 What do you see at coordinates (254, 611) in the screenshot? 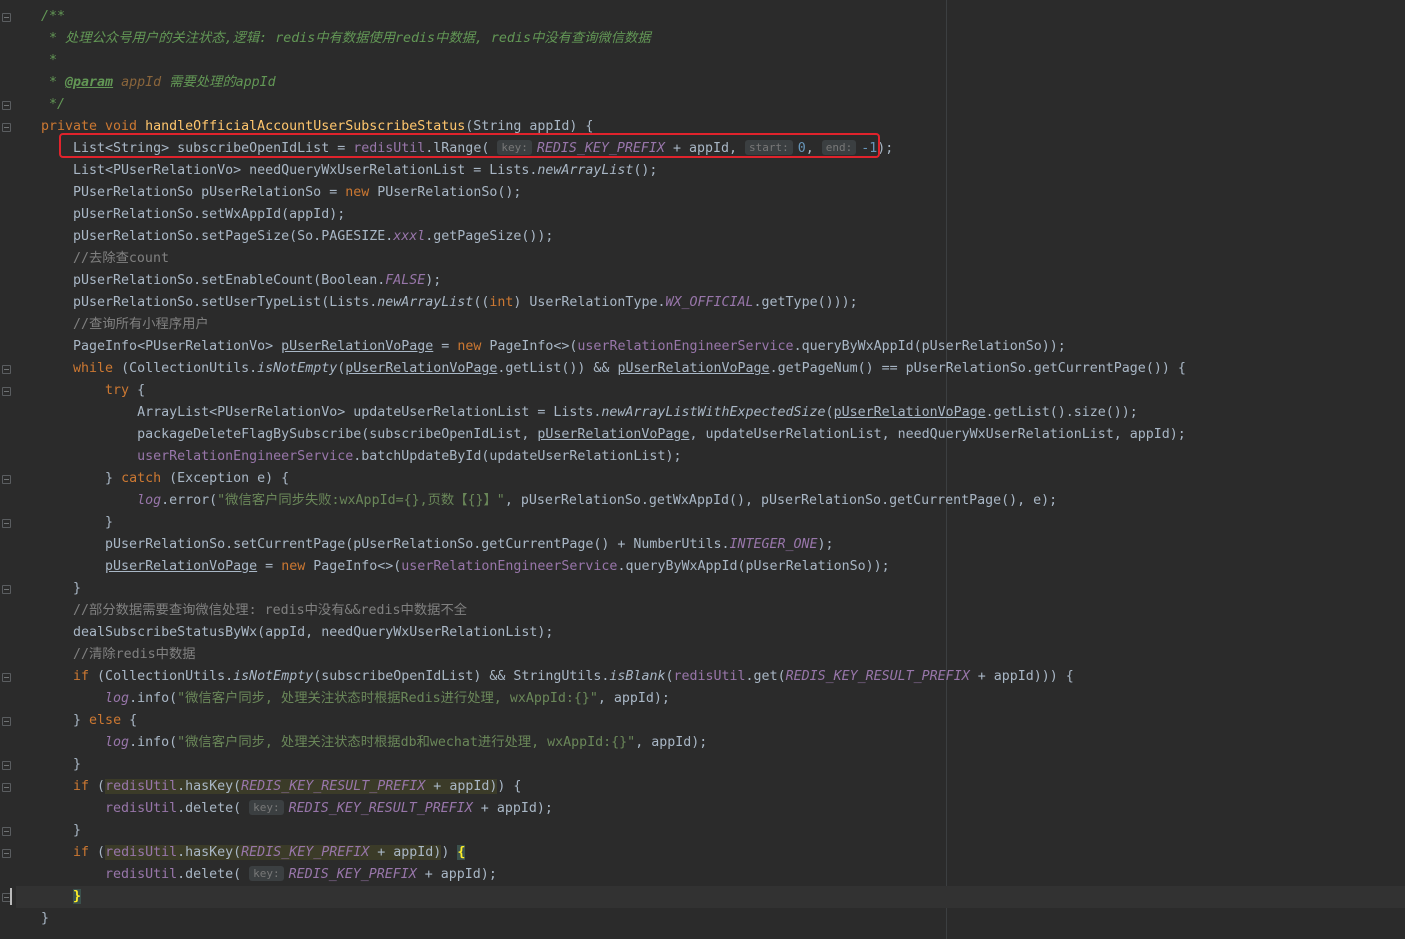
I see `code-line: //部分数据需要查询微信处理: redis中没有&&redis中数据不全` at bounding box center [254, 611].